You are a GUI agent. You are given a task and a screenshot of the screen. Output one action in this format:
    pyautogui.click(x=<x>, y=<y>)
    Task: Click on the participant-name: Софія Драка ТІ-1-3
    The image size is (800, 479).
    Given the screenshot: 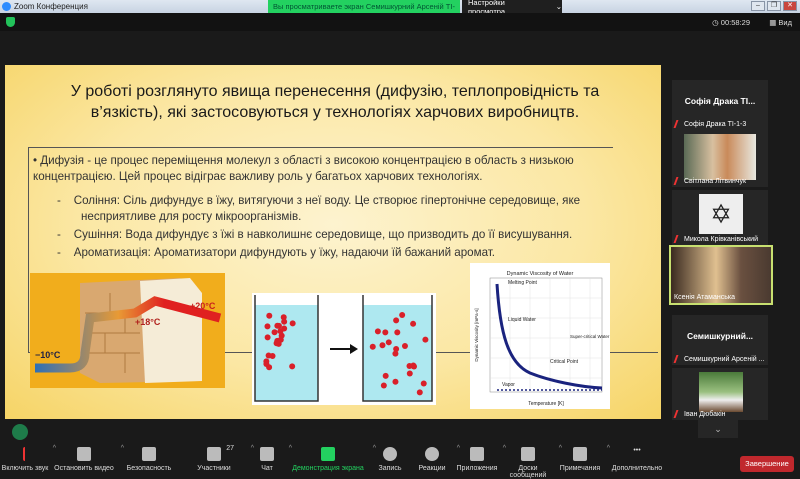 What is the action you would take?
    pyautogui.click(x=715, y=124)
    